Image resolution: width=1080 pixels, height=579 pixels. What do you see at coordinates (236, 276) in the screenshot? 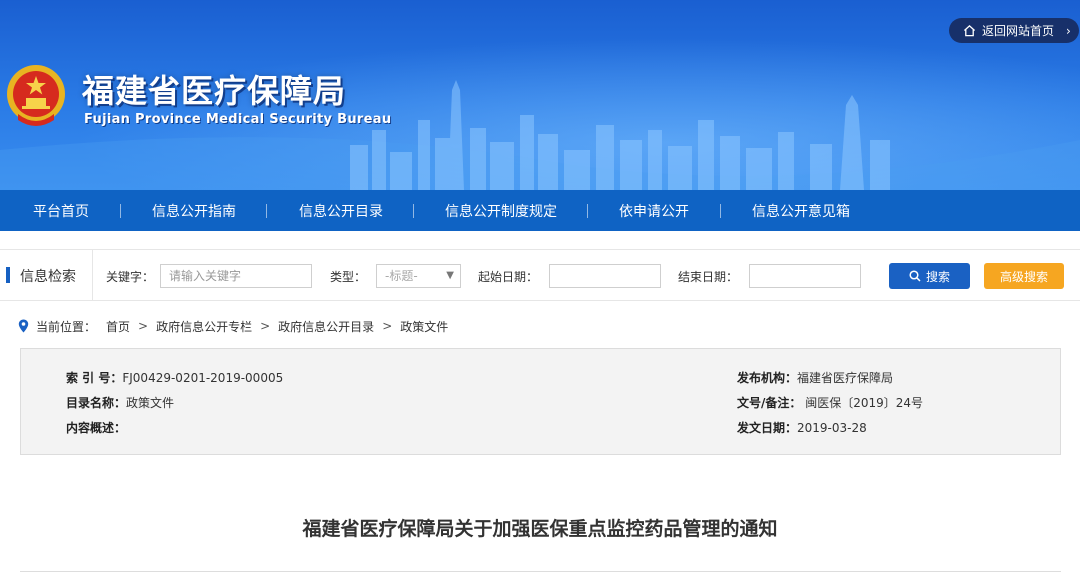
I see `keyword-input: 请输入关键字` at bounding box center [236, 276].